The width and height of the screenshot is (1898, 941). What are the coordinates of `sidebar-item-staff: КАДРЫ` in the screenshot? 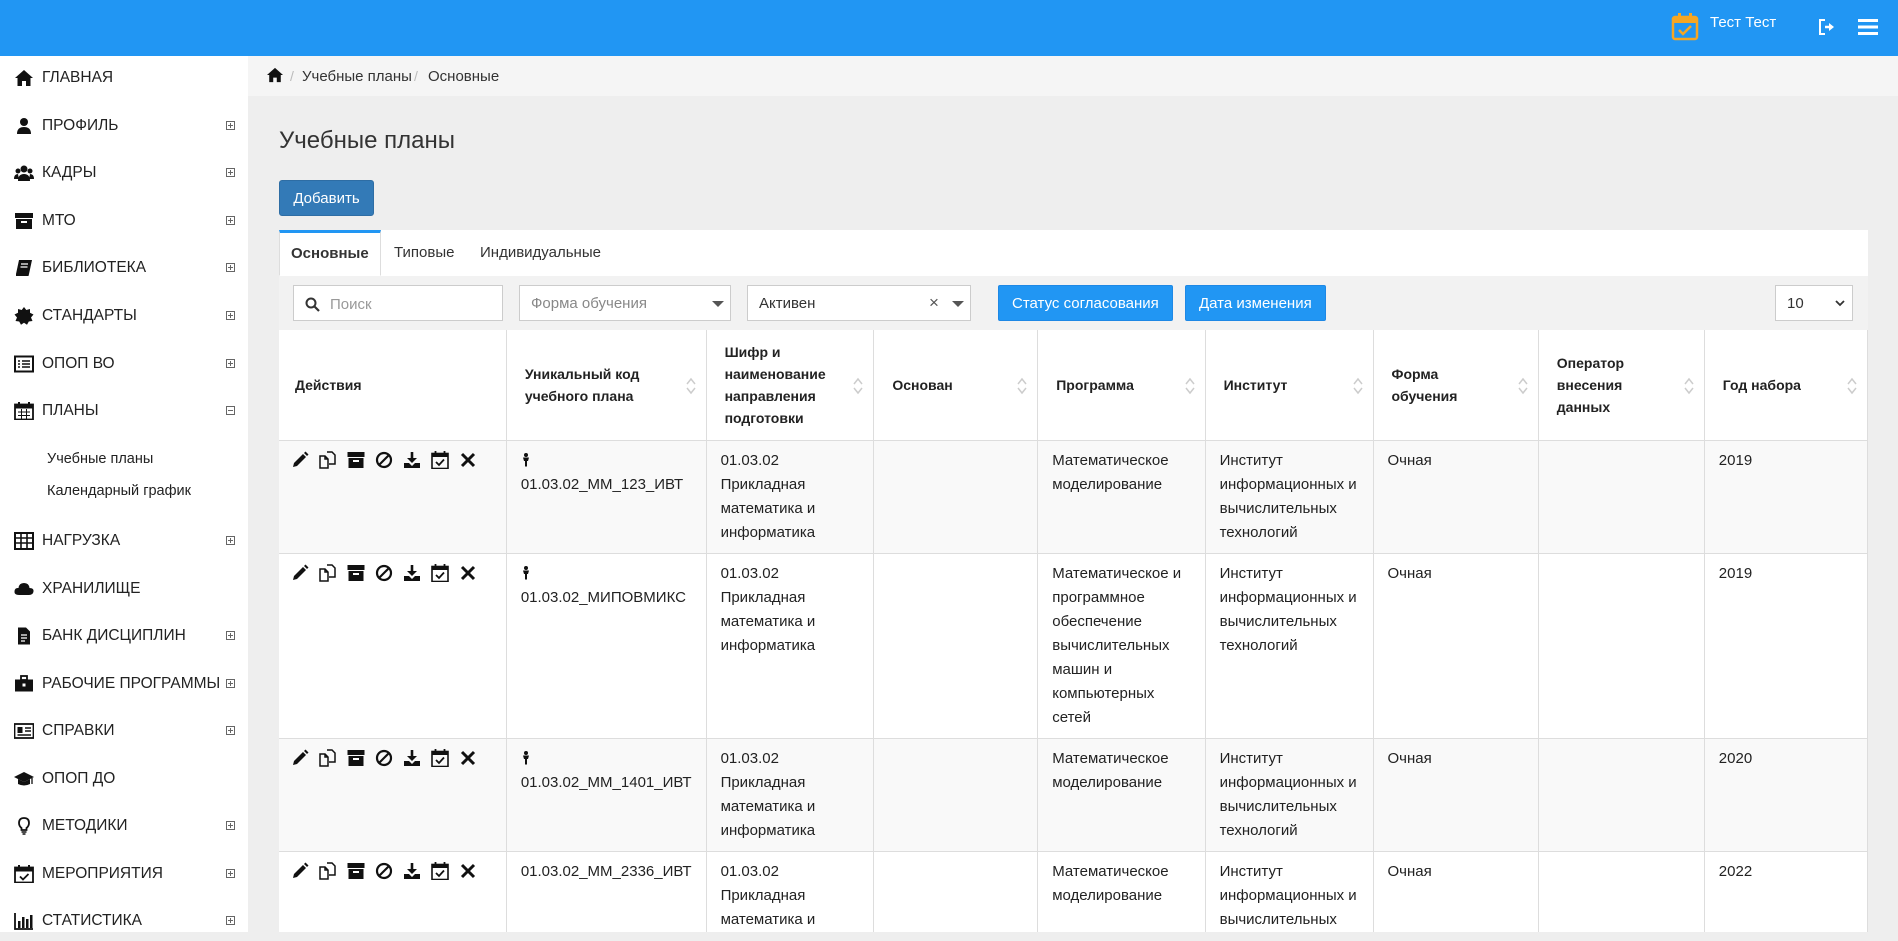 It's located at (124, 173).